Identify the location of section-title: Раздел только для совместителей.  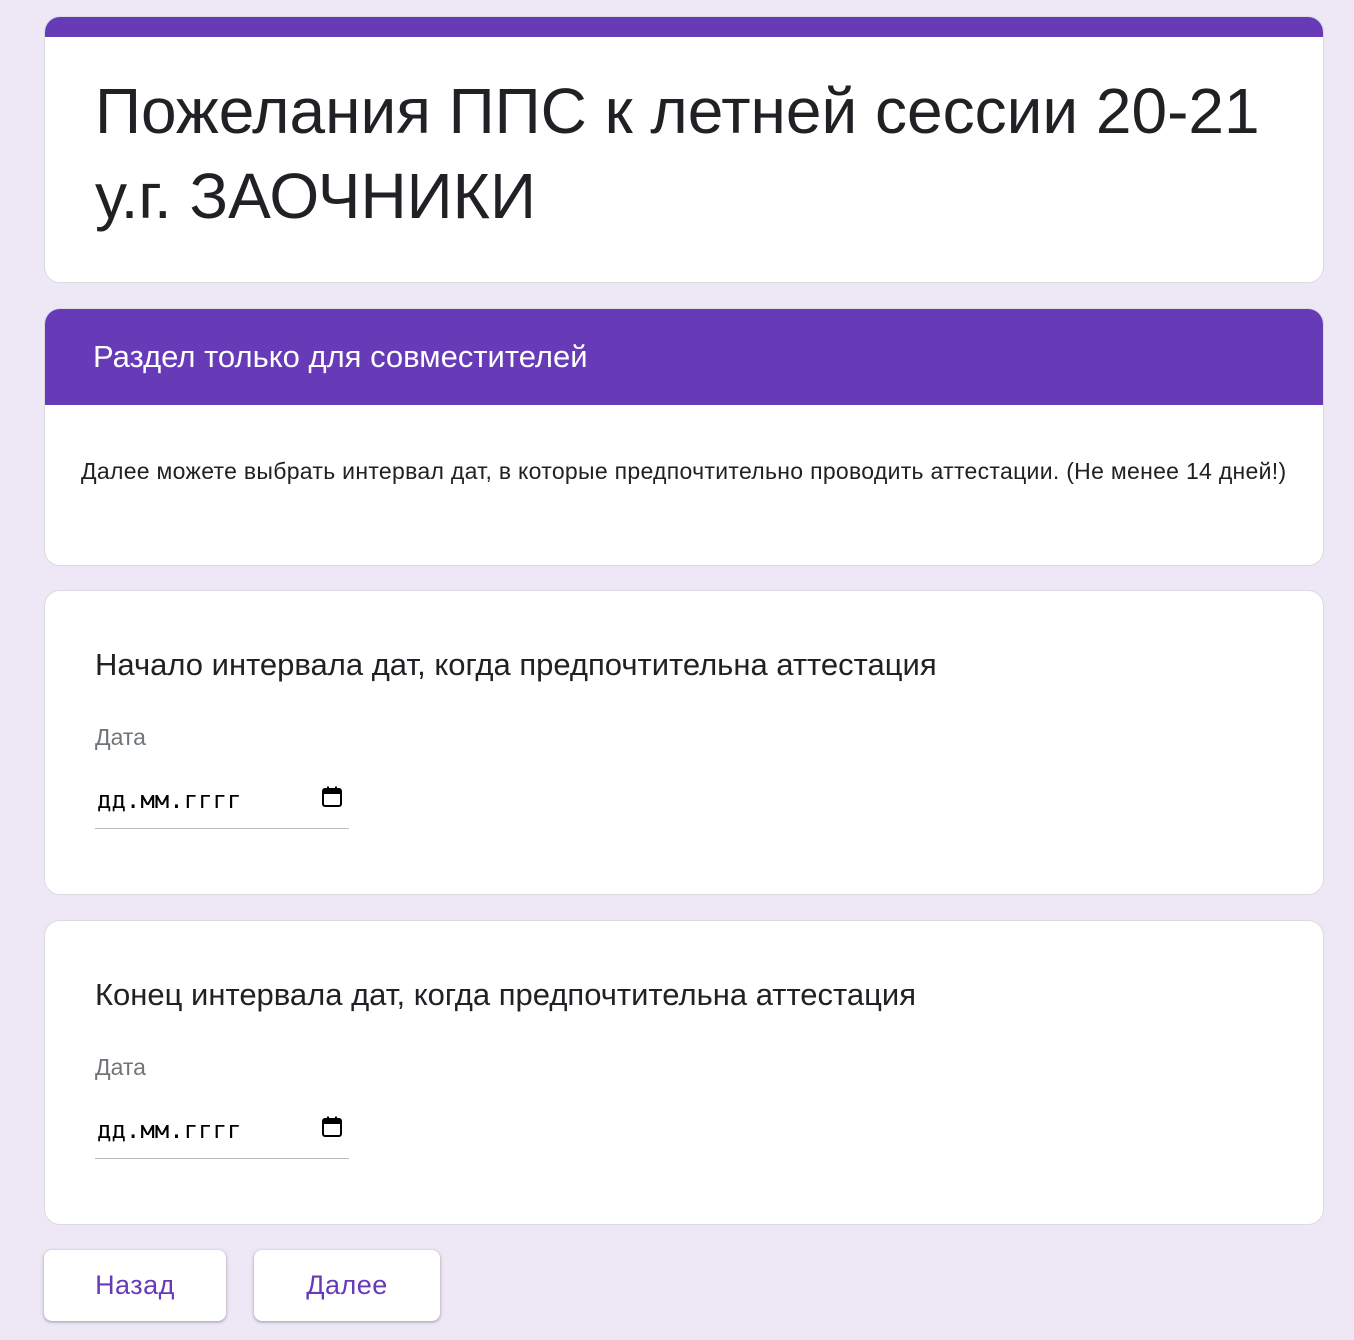
(340, 356).